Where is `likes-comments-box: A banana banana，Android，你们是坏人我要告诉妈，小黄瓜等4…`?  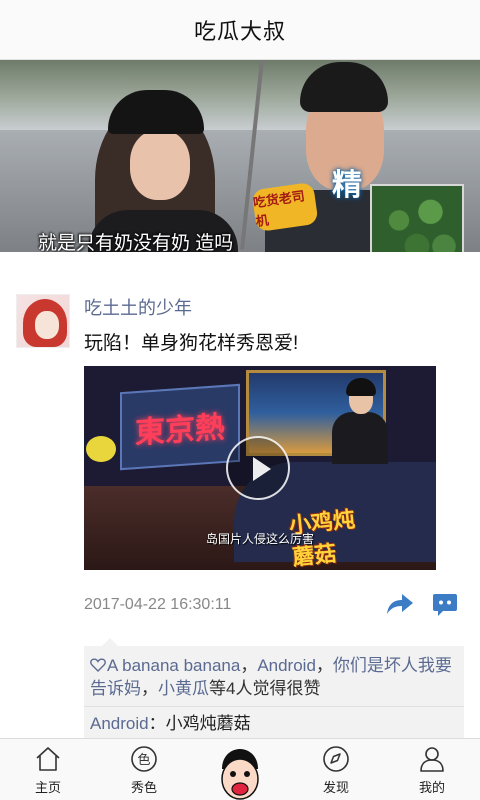 likes-comments-box: A banana banana，Android，你们是坏人我要告诉妈，小黄瓜等4… is located at coordinates (274, 689).